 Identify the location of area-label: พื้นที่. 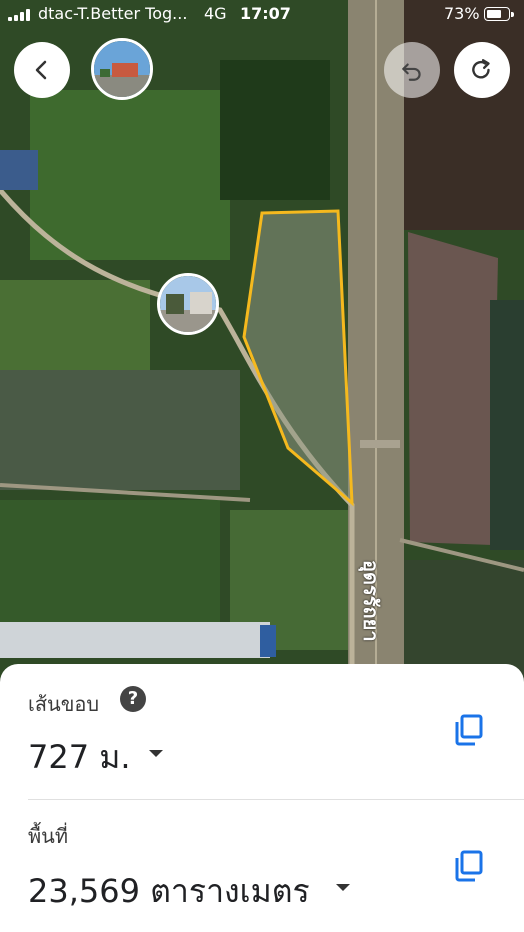
(48, 836).